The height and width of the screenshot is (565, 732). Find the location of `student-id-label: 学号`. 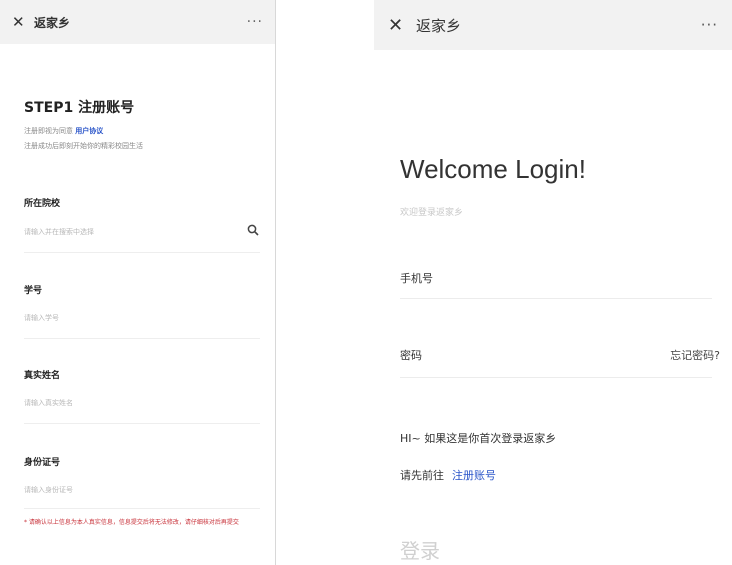

student-id-label: 学号 is located at coordinates (33, 291).